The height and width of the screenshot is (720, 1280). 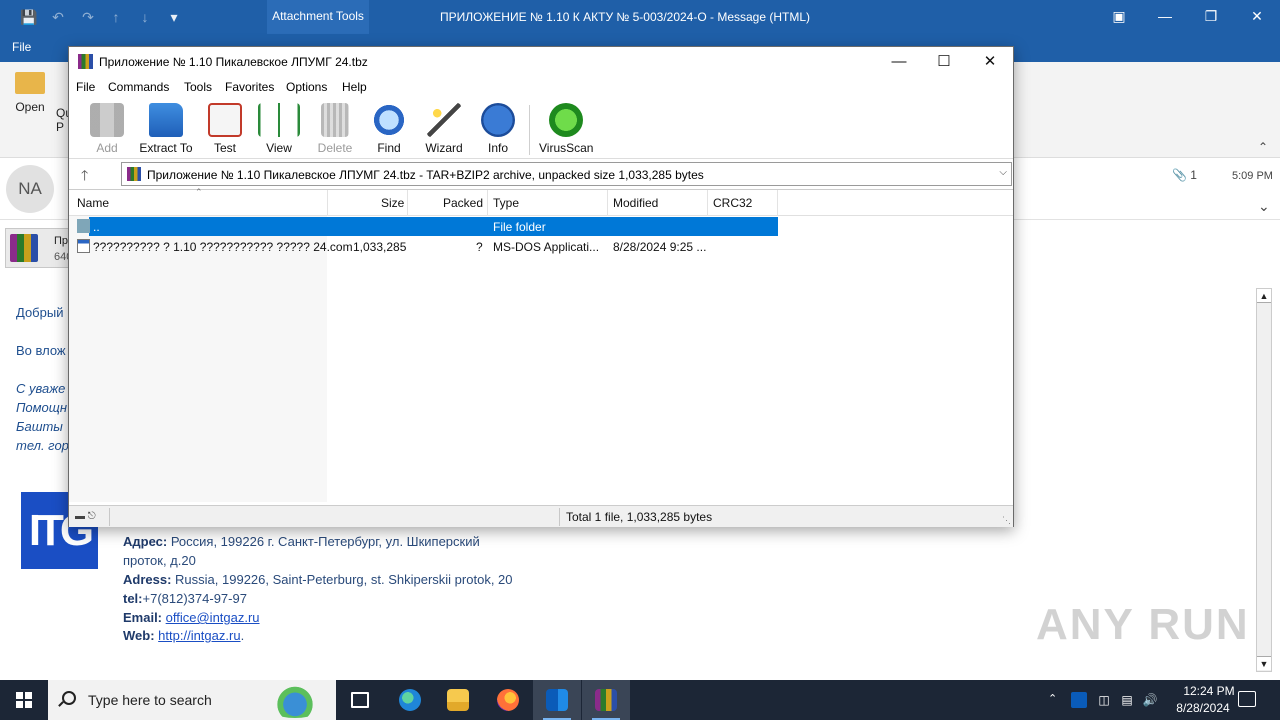 I want to click on virusscan-label: VirusScan, so click(x=566, y=148).